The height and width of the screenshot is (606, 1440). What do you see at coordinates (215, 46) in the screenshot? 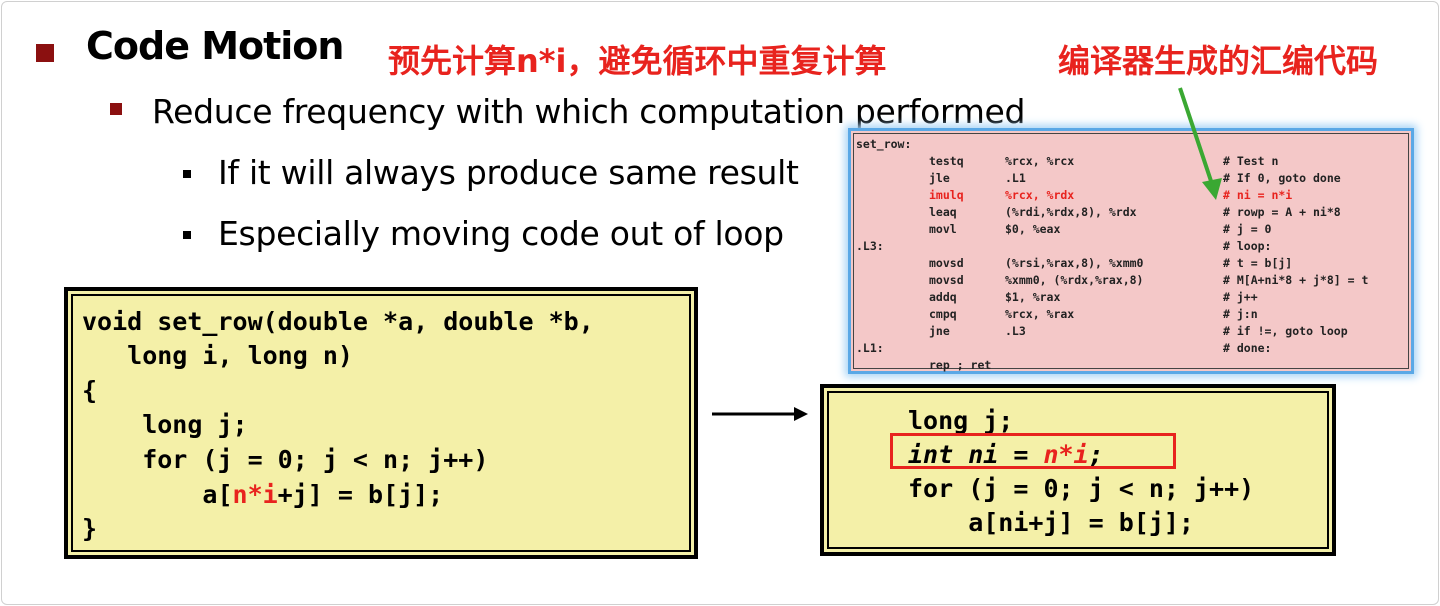
I see `slide-title: Code Motion` at bounding box center [215, 46].